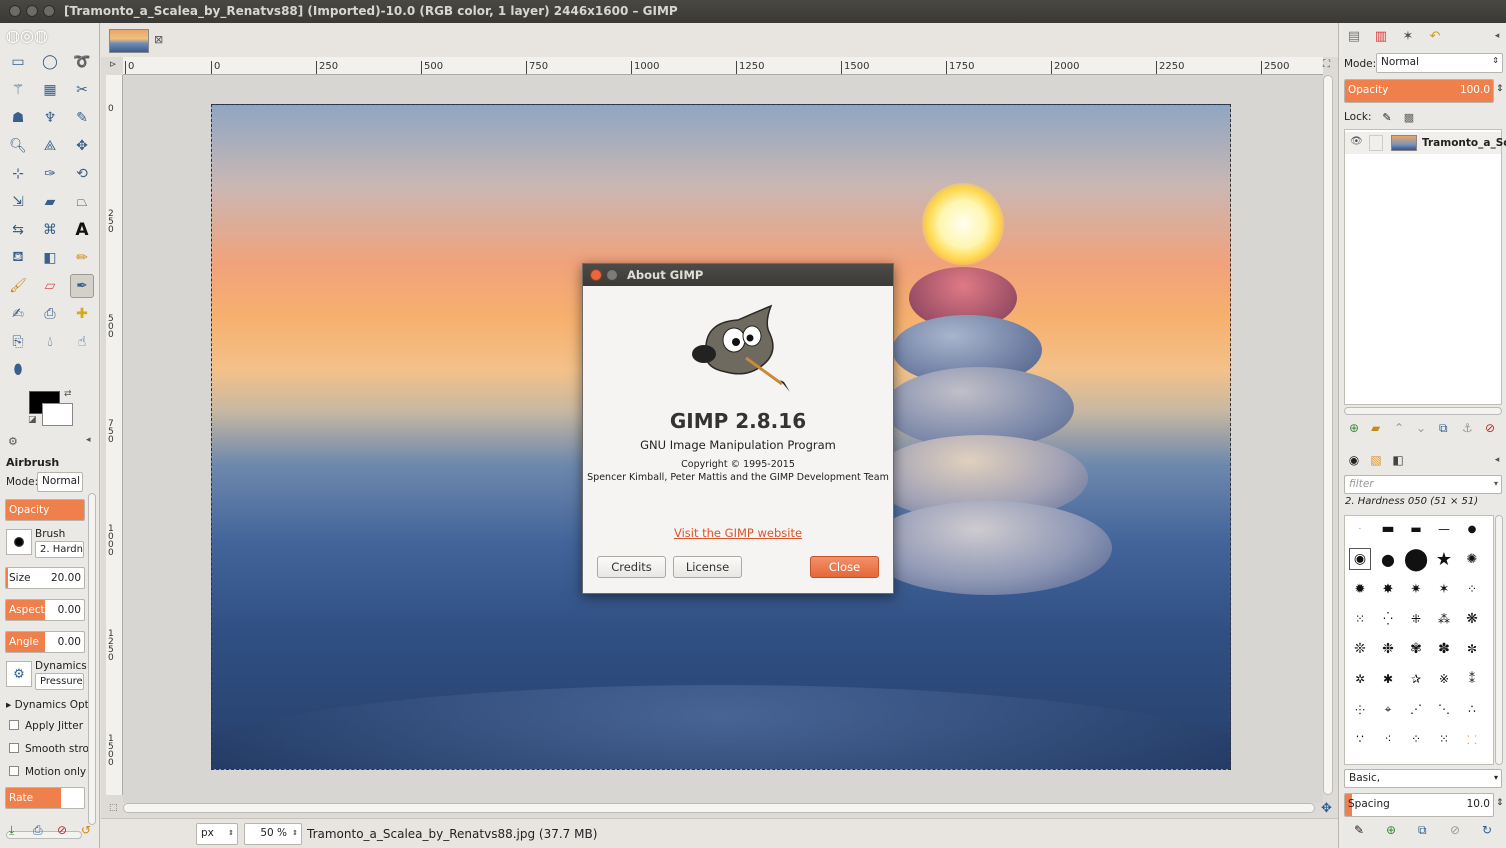  What do you see at coordinates (82, 258) in the screenshot?
I see `pencil-icon: ✏` at bounding box center [82, 258].